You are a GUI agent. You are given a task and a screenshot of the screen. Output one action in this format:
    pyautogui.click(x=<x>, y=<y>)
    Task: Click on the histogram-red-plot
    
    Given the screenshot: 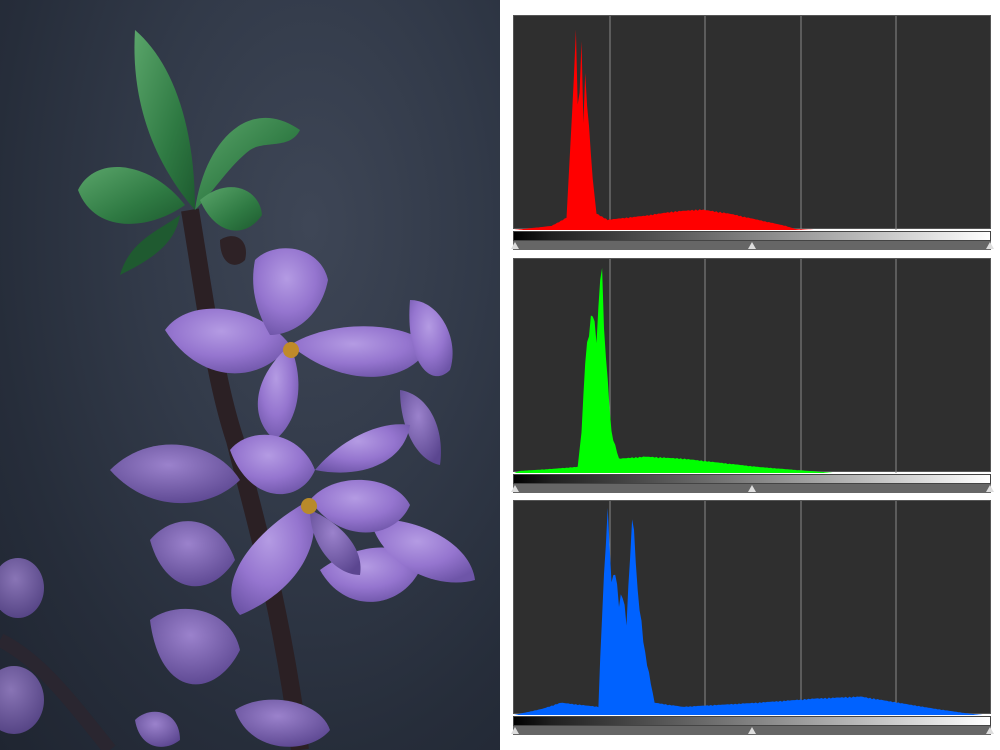 What is the action you would take?
    pyautogui.click(x=752, y=122)
    